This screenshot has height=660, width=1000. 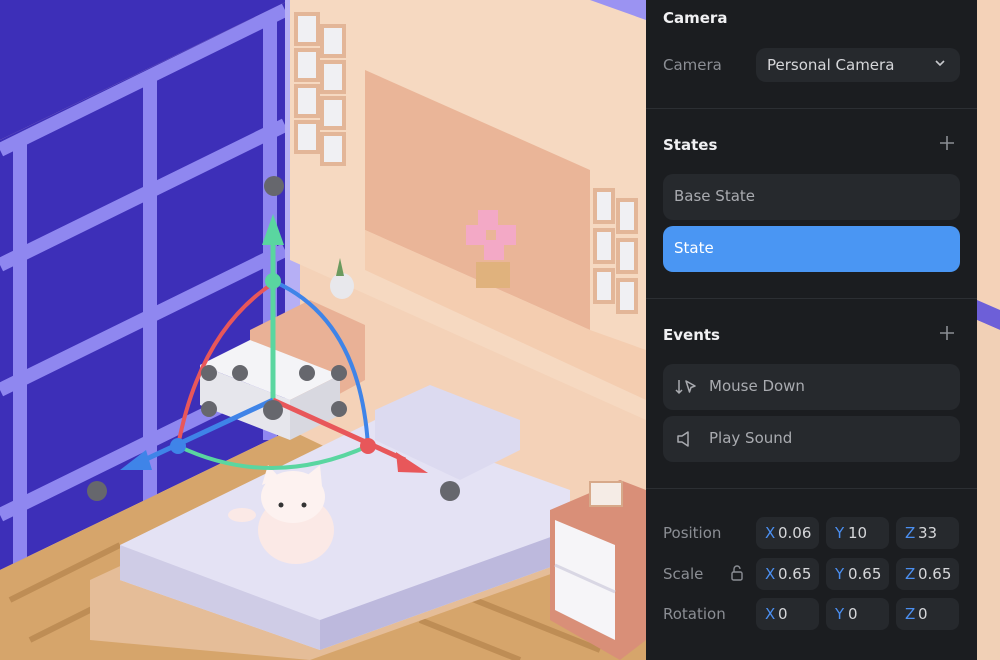 I want to click on state-item-base: Base State, so click(x=811, y=197).